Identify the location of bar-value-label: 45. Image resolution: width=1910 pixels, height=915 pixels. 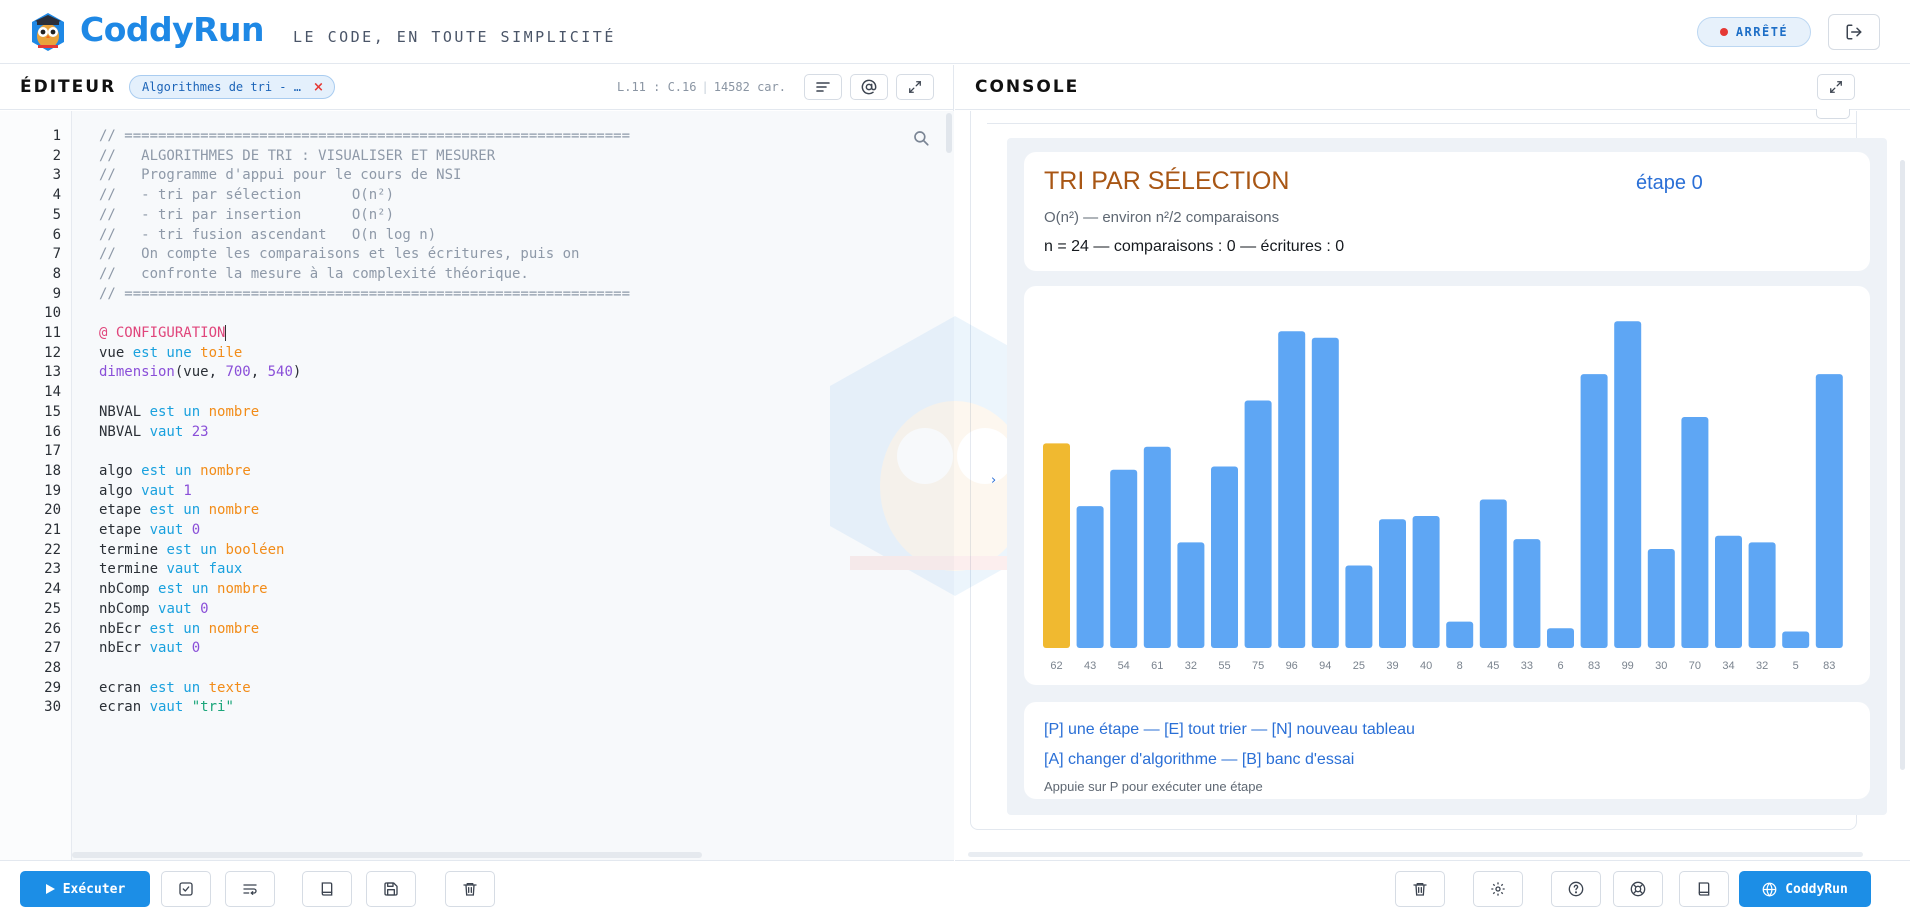
(1493, 666).